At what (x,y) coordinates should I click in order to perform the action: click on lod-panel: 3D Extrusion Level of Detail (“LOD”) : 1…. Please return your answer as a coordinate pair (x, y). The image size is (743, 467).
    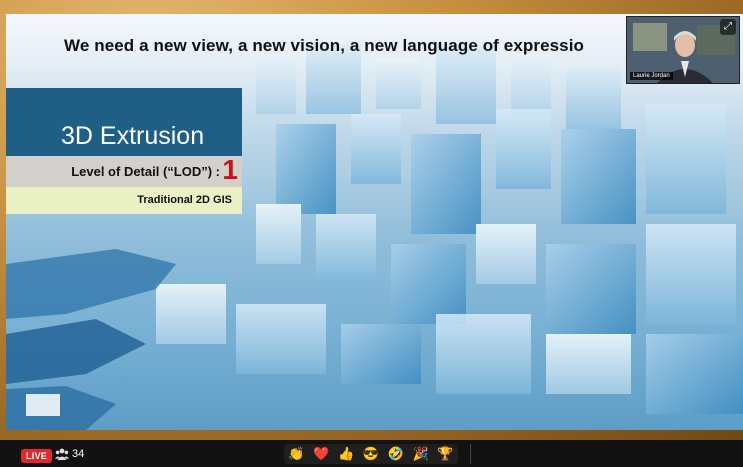
    Looking at the image, I should click on (124, 151).